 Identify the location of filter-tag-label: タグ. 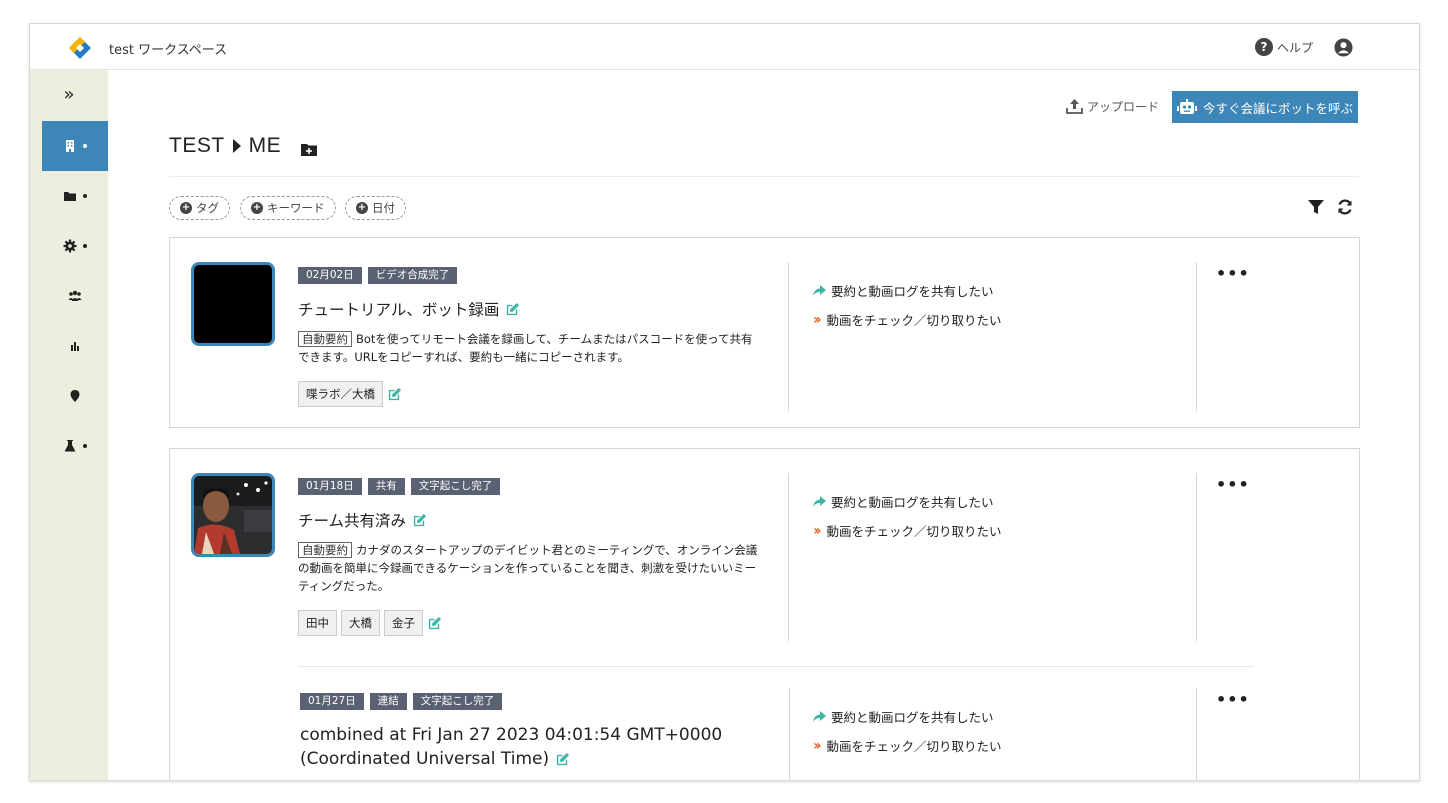
(207, 208).